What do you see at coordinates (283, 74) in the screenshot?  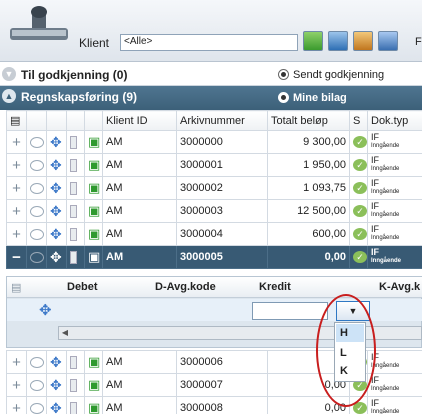 I see `sendt-radio` at bounding box center [283, 74].